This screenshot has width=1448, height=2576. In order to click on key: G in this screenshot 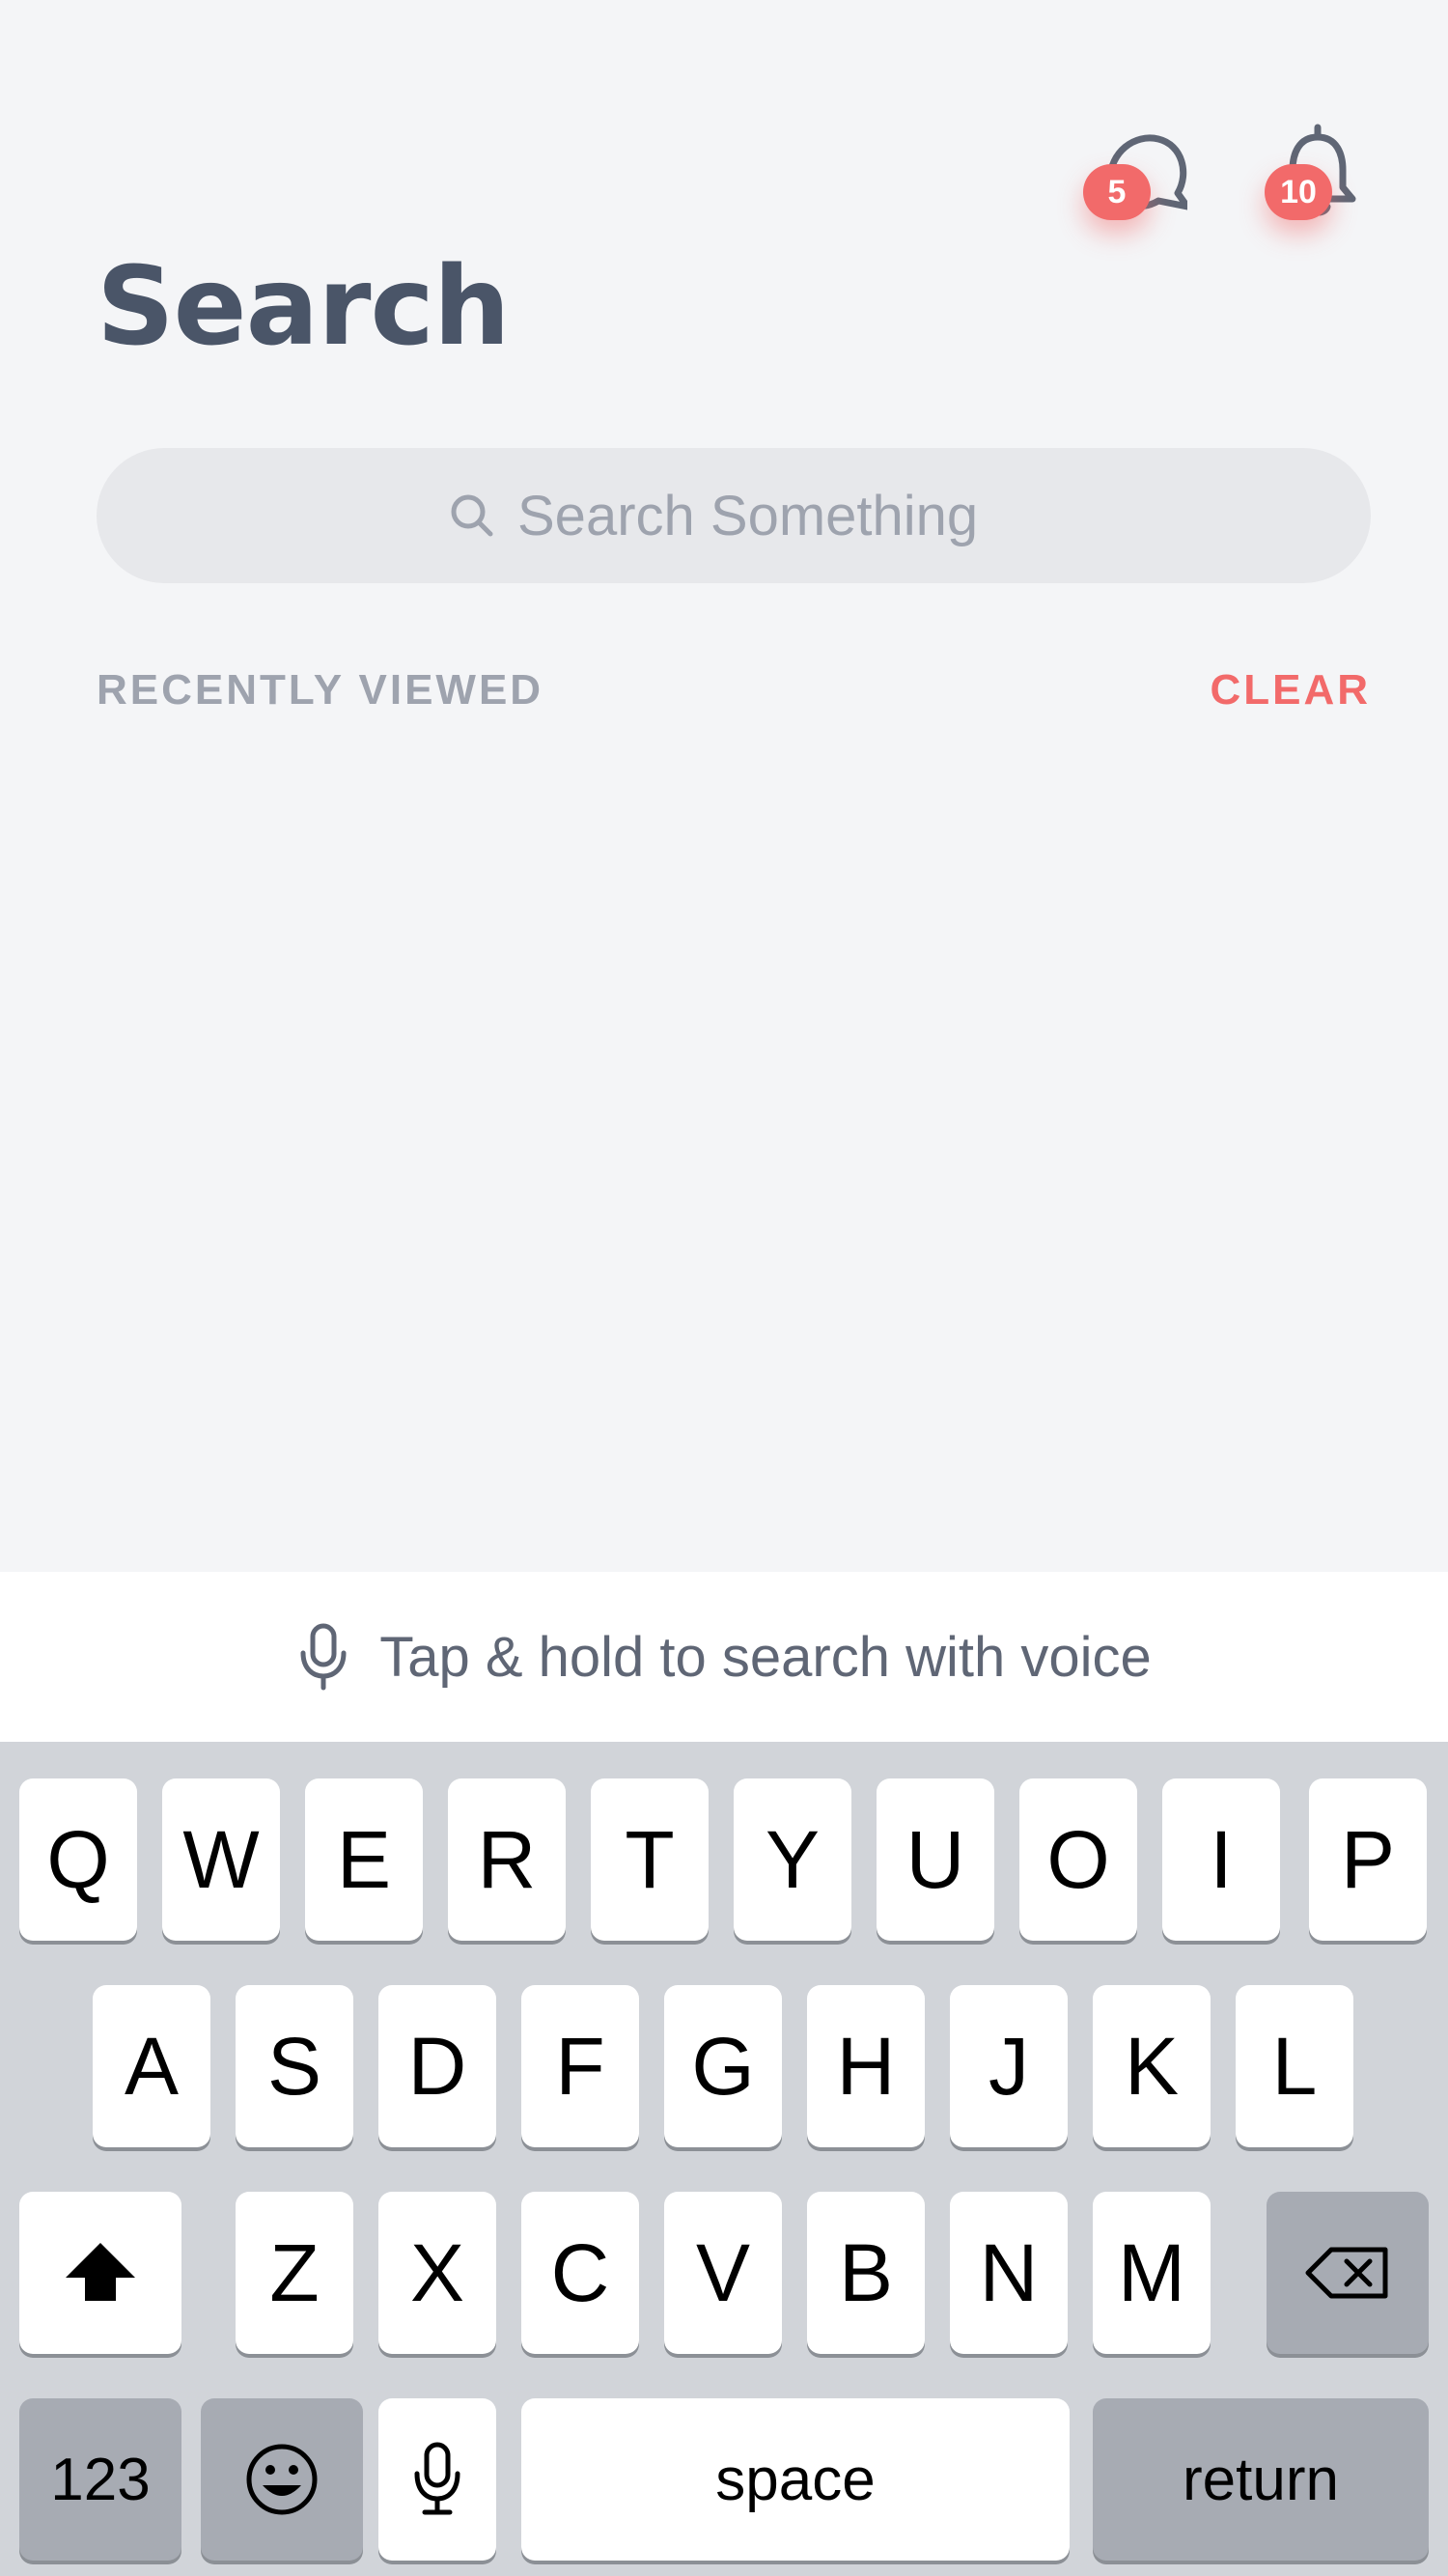, I will do `click(723, 2066)`.